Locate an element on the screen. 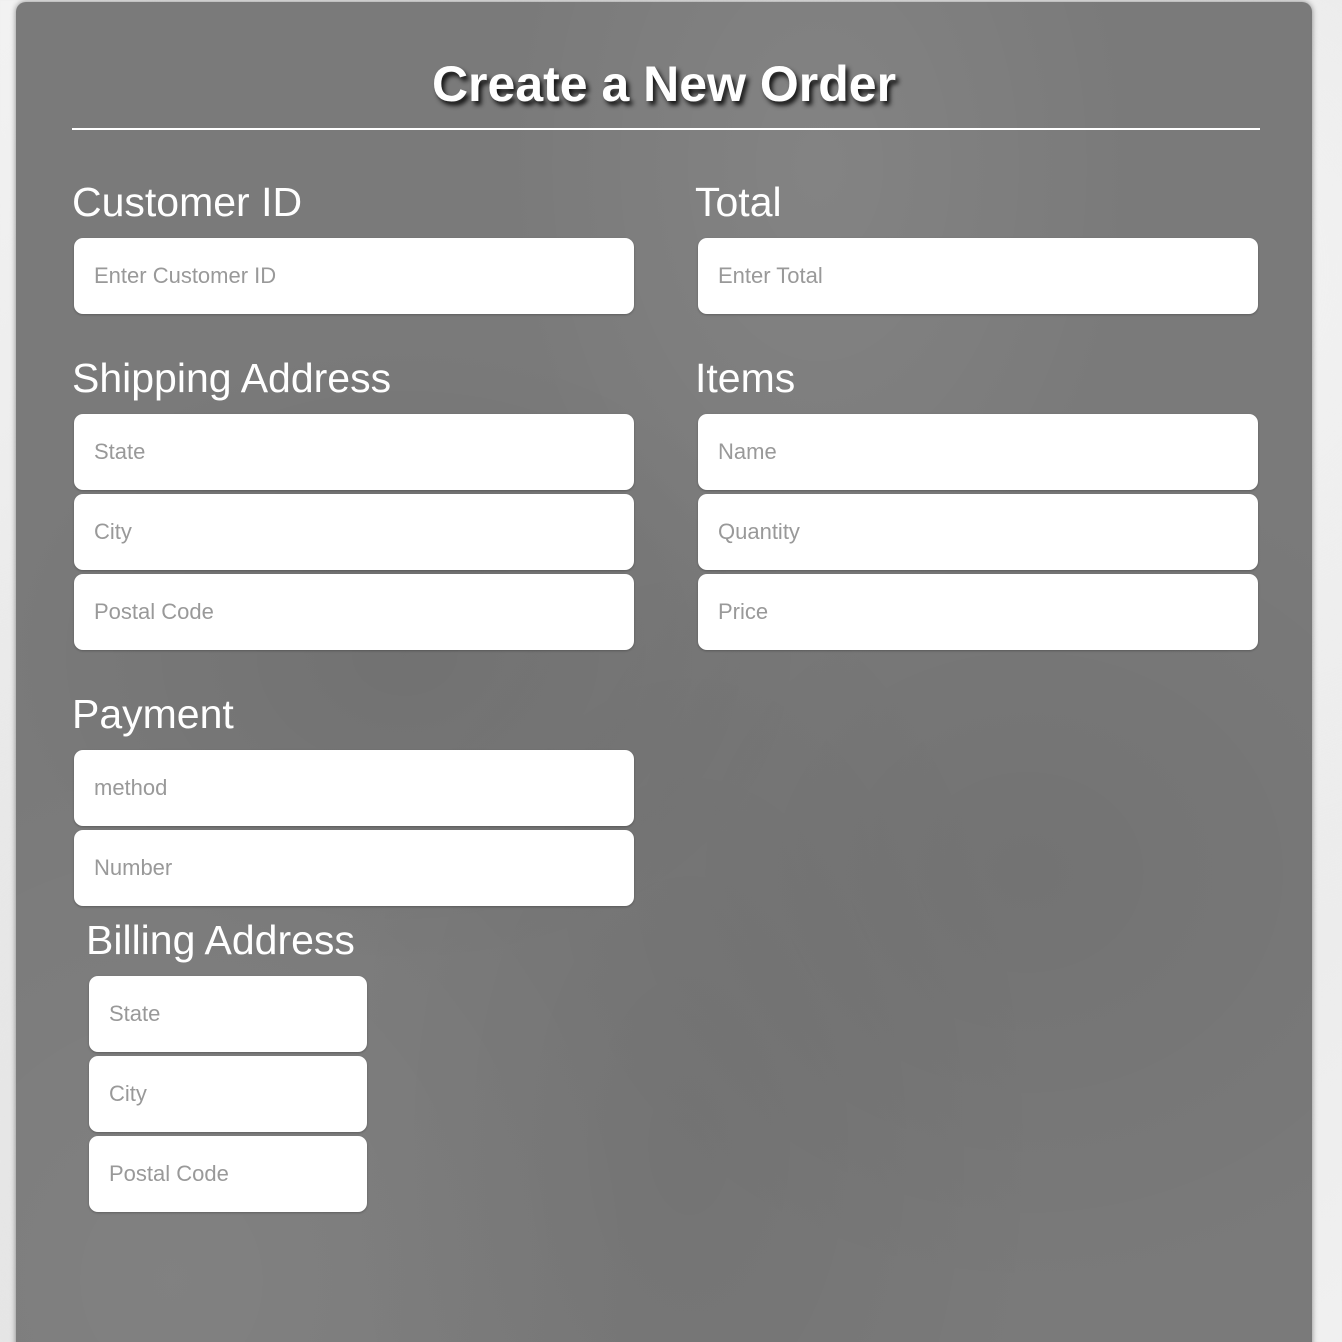 Image resolution: width=1342 pixels, height=1342 pixels. items-label: Items is located at coordinates (745, 378).